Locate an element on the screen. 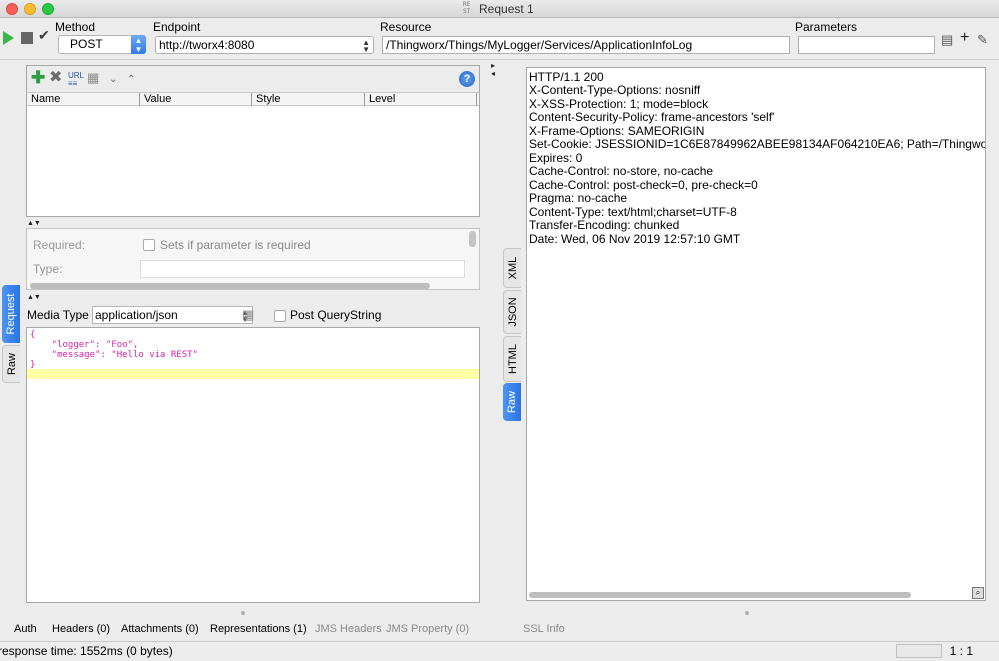 The width and height of the screenshot is (999, 661). tab-jms-headers: JMS Headers is located at coordinates (348, 629).